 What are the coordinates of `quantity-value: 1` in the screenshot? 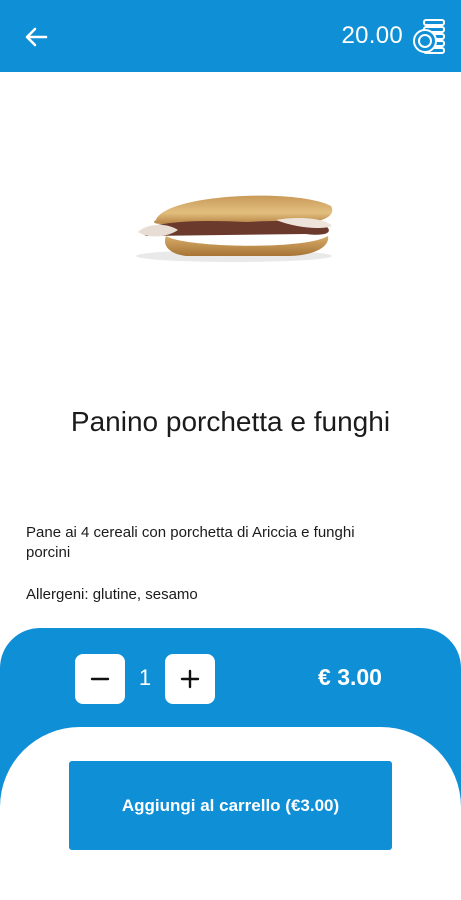 It's located at (145, 677).